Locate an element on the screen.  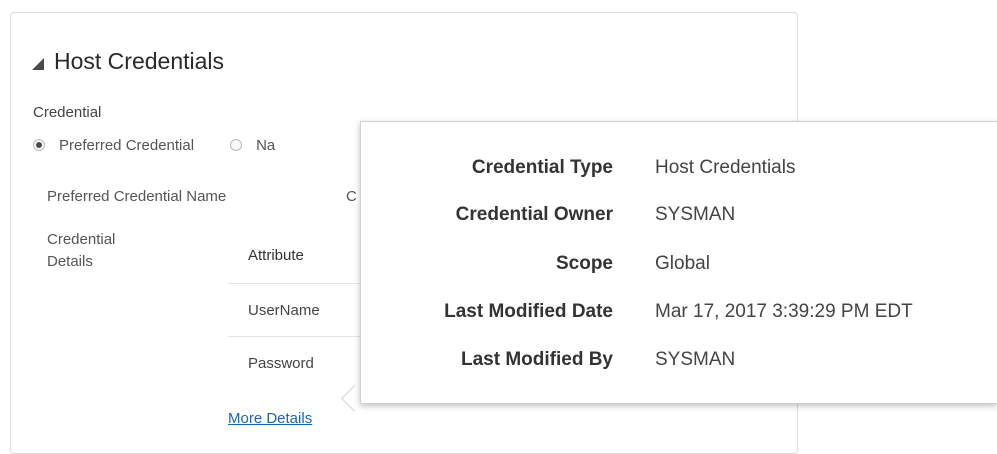
popup-row-credential-type: Credential Type Host Credentials is located at coordinates (679, 168).